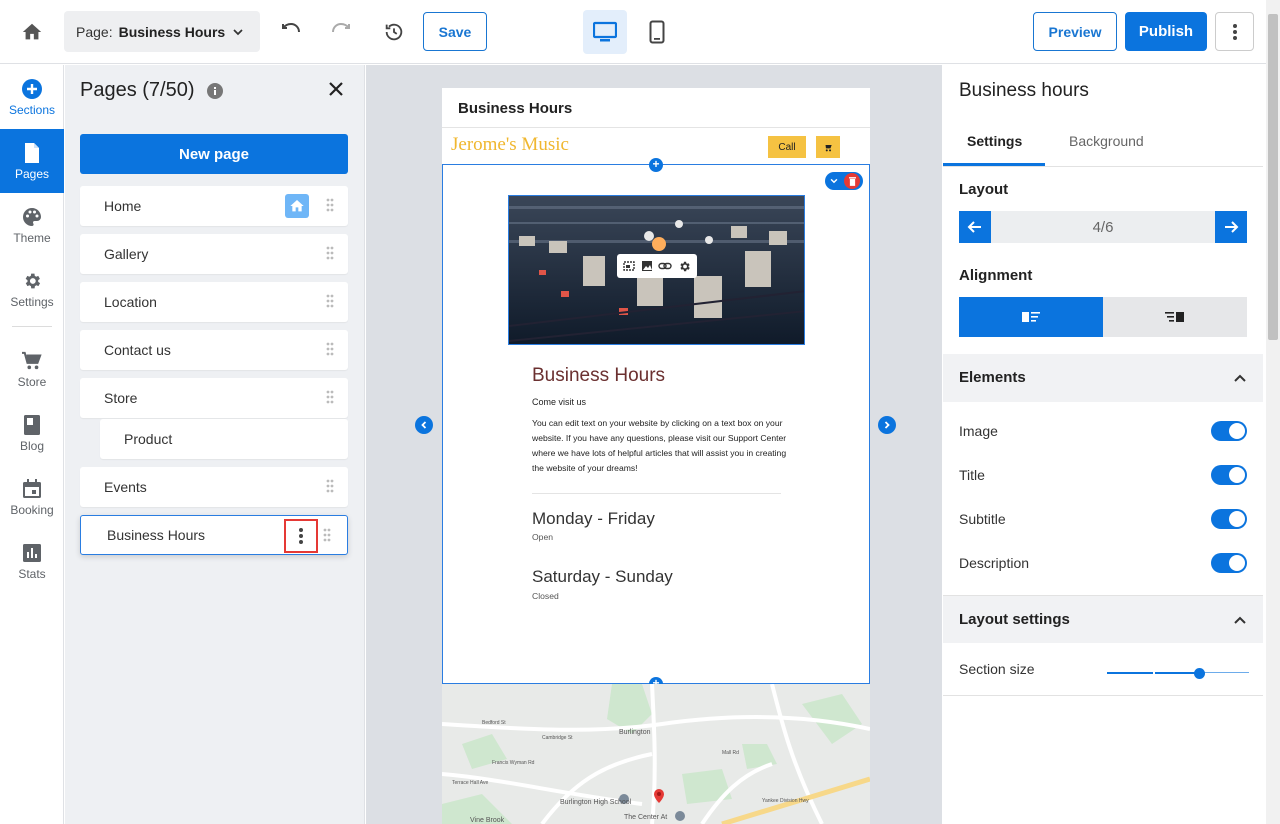  Describe the element at coordinates (559, 402) in the screenshot. I see `section-subtitle: Come visit us` at that location.